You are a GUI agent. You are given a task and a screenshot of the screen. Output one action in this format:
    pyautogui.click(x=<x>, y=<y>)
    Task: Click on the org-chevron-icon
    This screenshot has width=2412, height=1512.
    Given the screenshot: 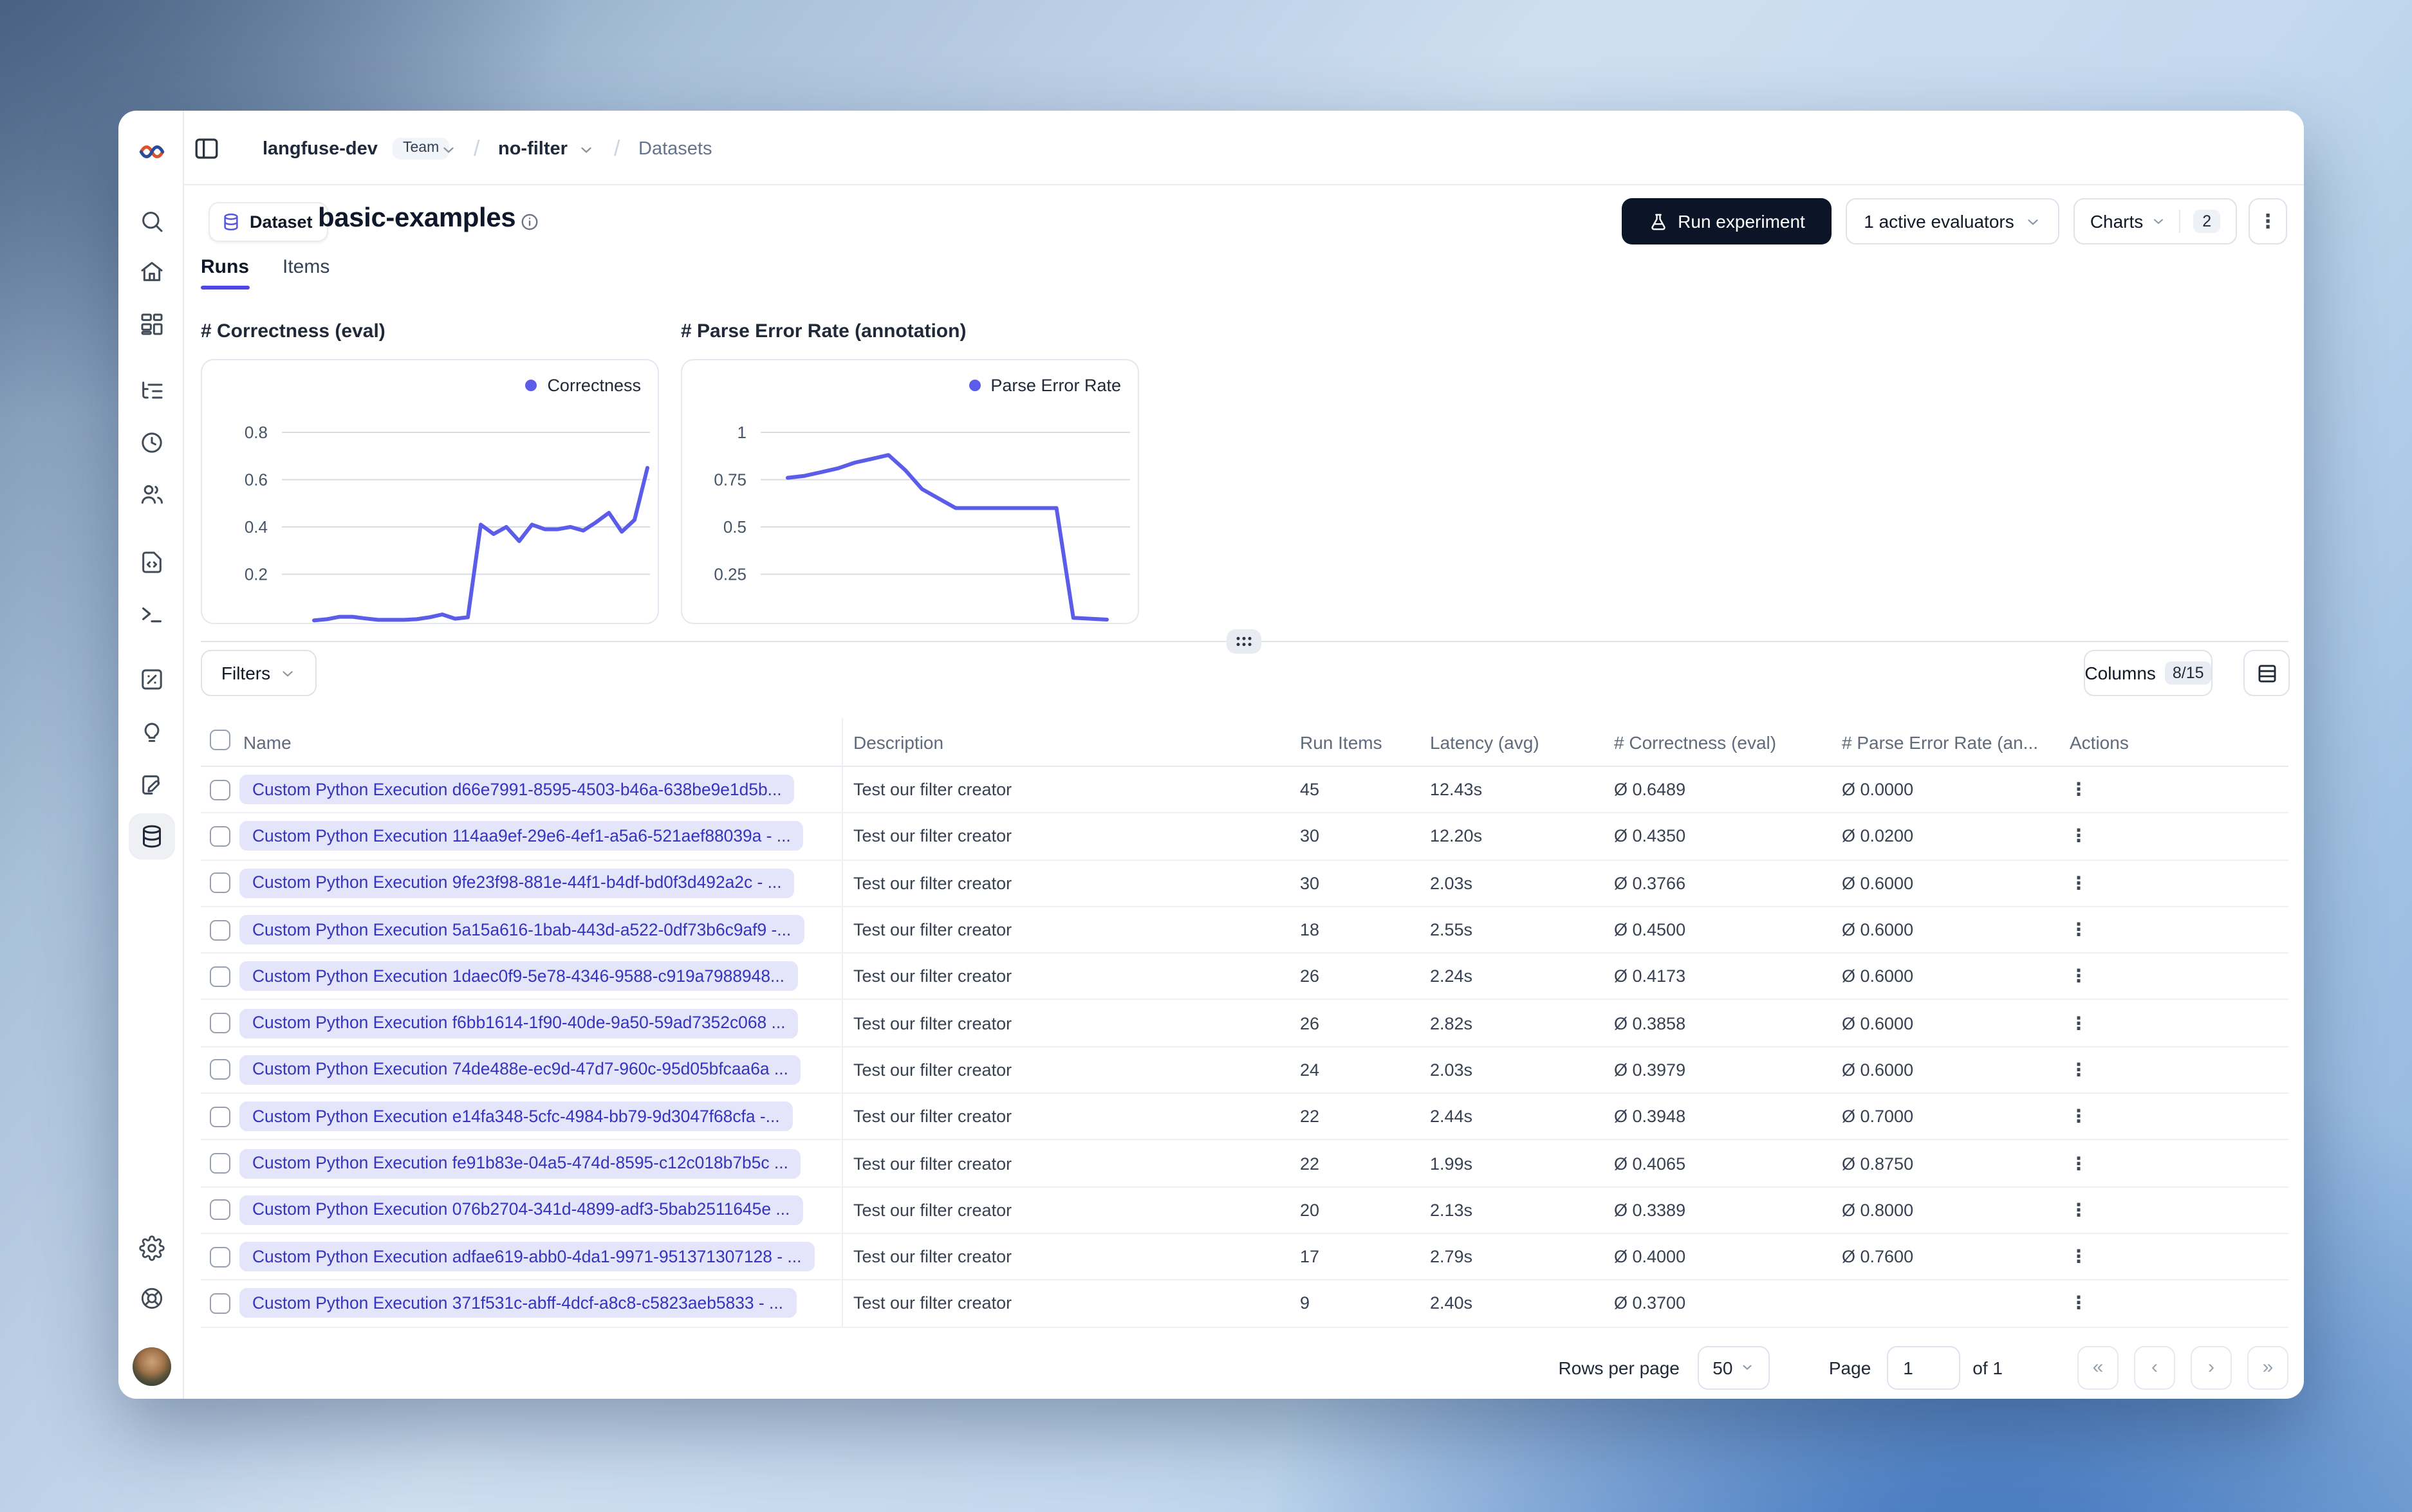 What is the action you would take?
    pyautogui.click(x=449, y=149)
    